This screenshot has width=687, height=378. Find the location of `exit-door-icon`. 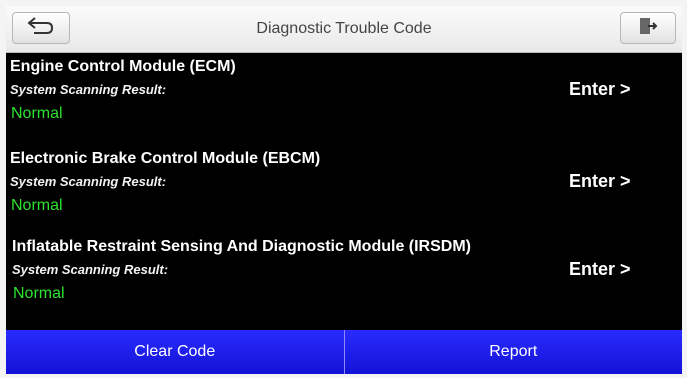

exit-door-icon is located at coordinates (648, 28).